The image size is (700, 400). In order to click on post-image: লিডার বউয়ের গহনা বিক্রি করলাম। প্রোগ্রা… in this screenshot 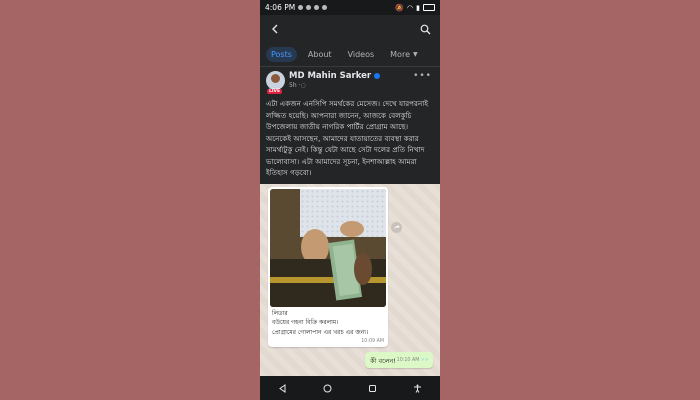, I will do `click(350, 288)`.